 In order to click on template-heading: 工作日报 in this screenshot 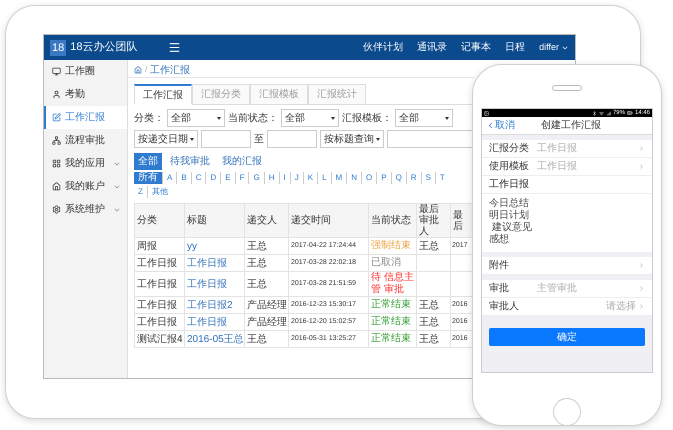, I will do `click(567, 185)`.